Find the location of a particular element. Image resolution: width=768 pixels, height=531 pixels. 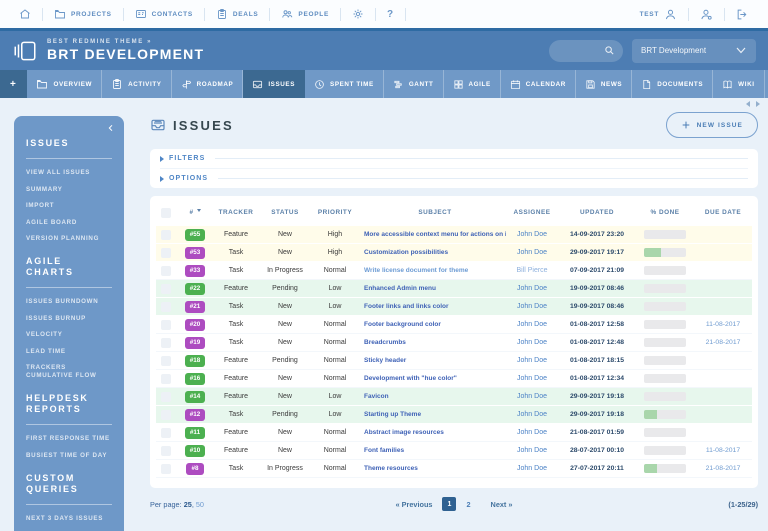

tab-gantt: GANTT is located at coordinates (414, 84).